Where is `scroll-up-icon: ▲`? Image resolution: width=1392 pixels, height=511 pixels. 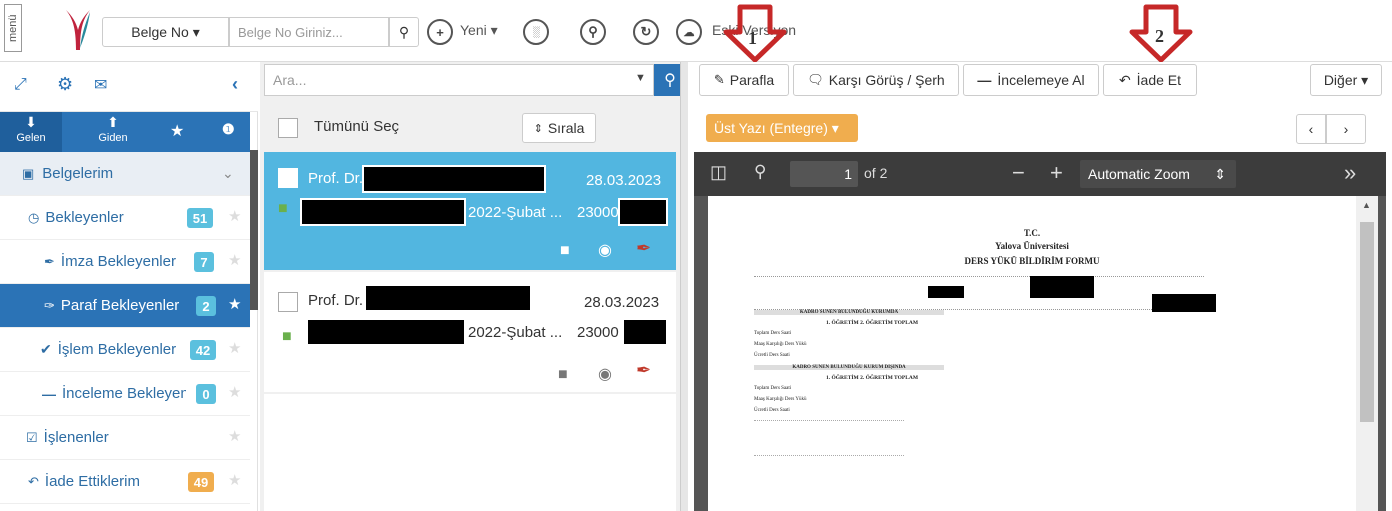 scroll-up-icon: ▲ is located at coordinates (1366, 205).